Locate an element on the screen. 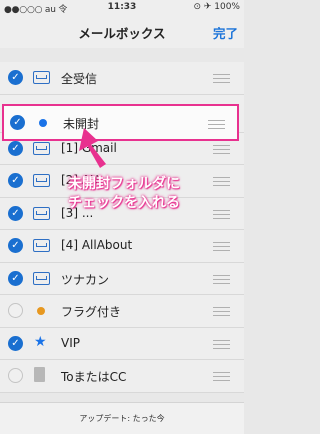 The width and height of the screenshot is (320, 434). update-status: アップデート: たった今 is located at coordinates (122, 418).